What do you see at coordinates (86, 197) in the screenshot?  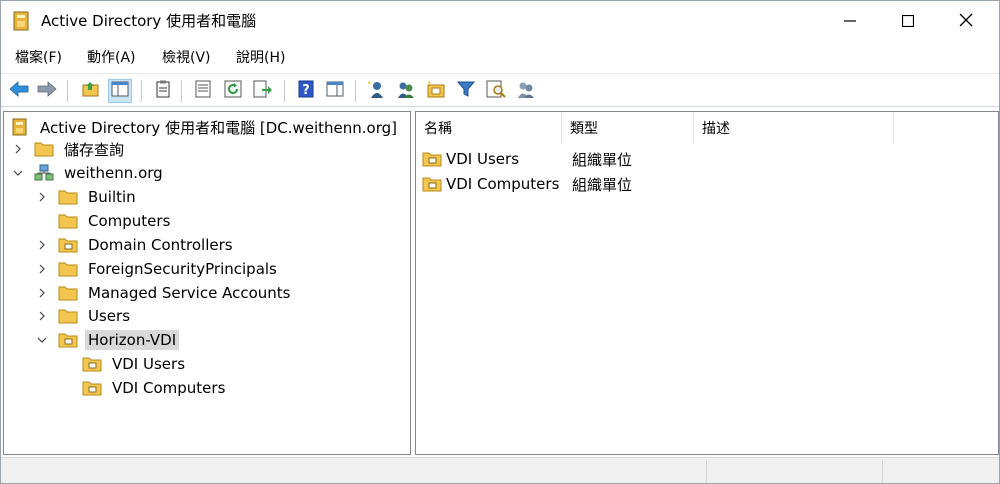 I see `tree-item-builtin: Builtin` at bounding box center [86, 197].